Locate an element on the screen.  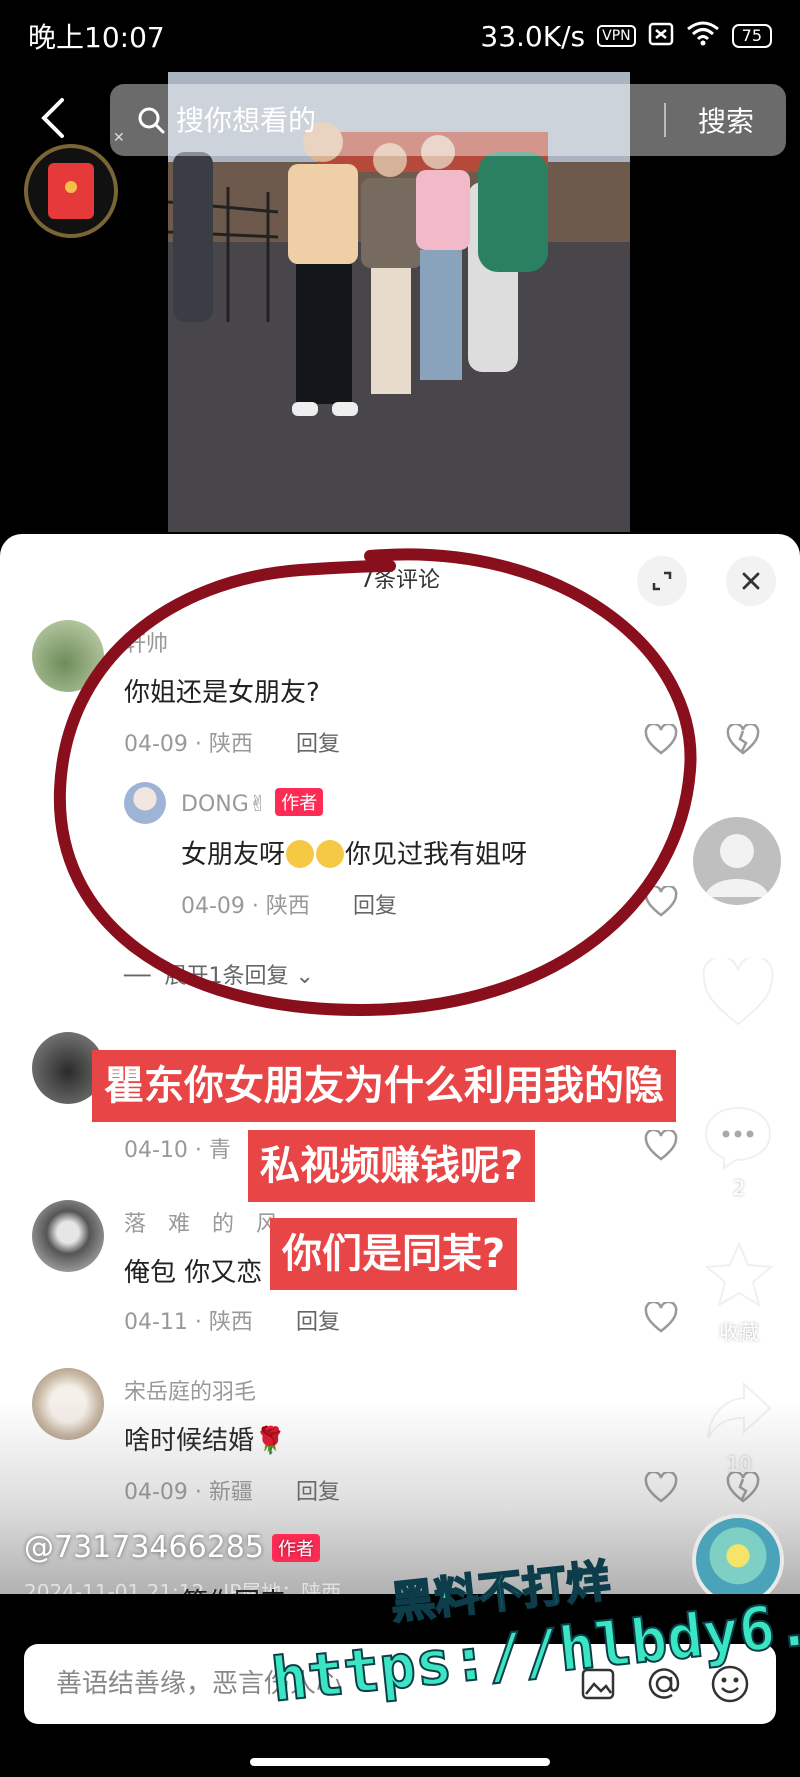
search-icon is located at coordinates (151, 120).